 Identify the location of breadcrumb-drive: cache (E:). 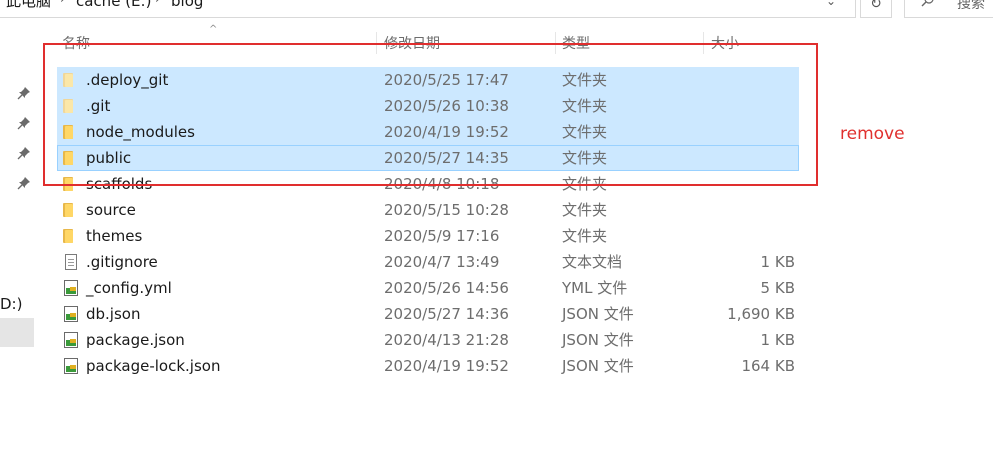
(113, 4).